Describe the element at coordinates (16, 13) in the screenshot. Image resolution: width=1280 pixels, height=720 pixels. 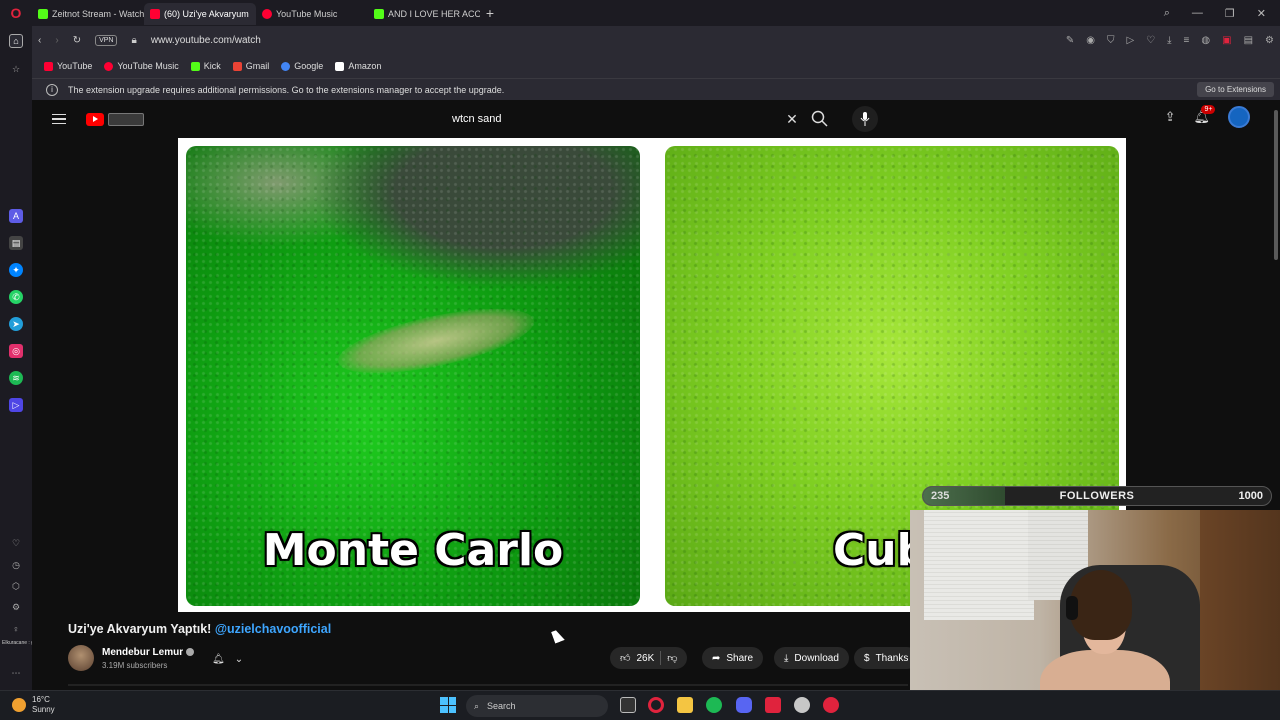
I see `opera-logo-icon: O` at that location.